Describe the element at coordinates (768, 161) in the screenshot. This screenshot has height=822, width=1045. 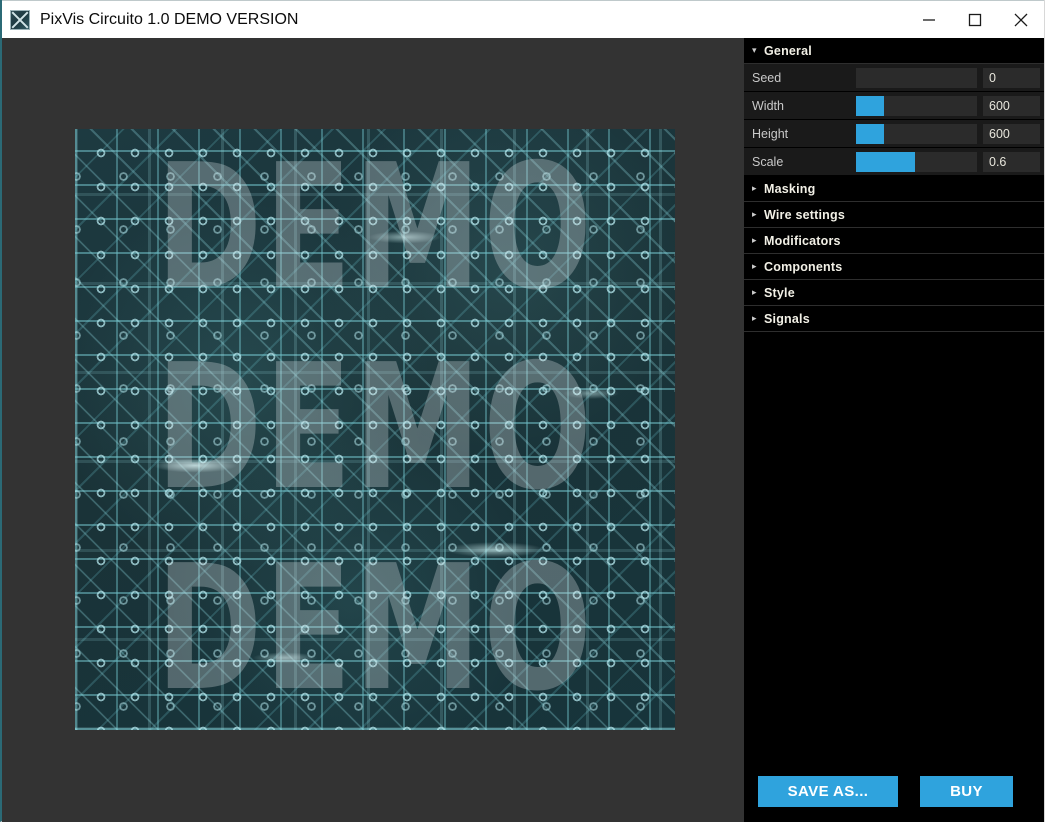
I see `param-label: Scale` at that location.